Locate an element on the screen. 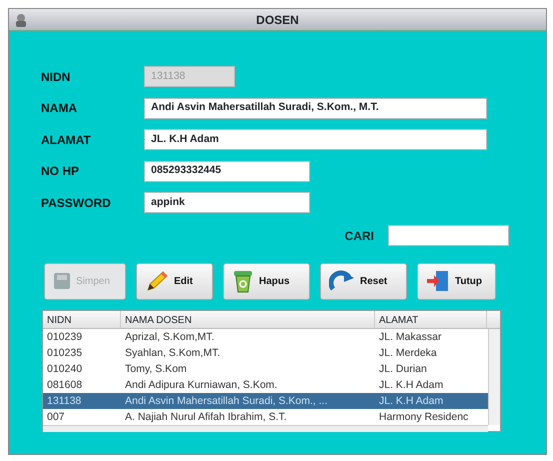  horizontal-scrollbar is located at coordinates (265, 428).